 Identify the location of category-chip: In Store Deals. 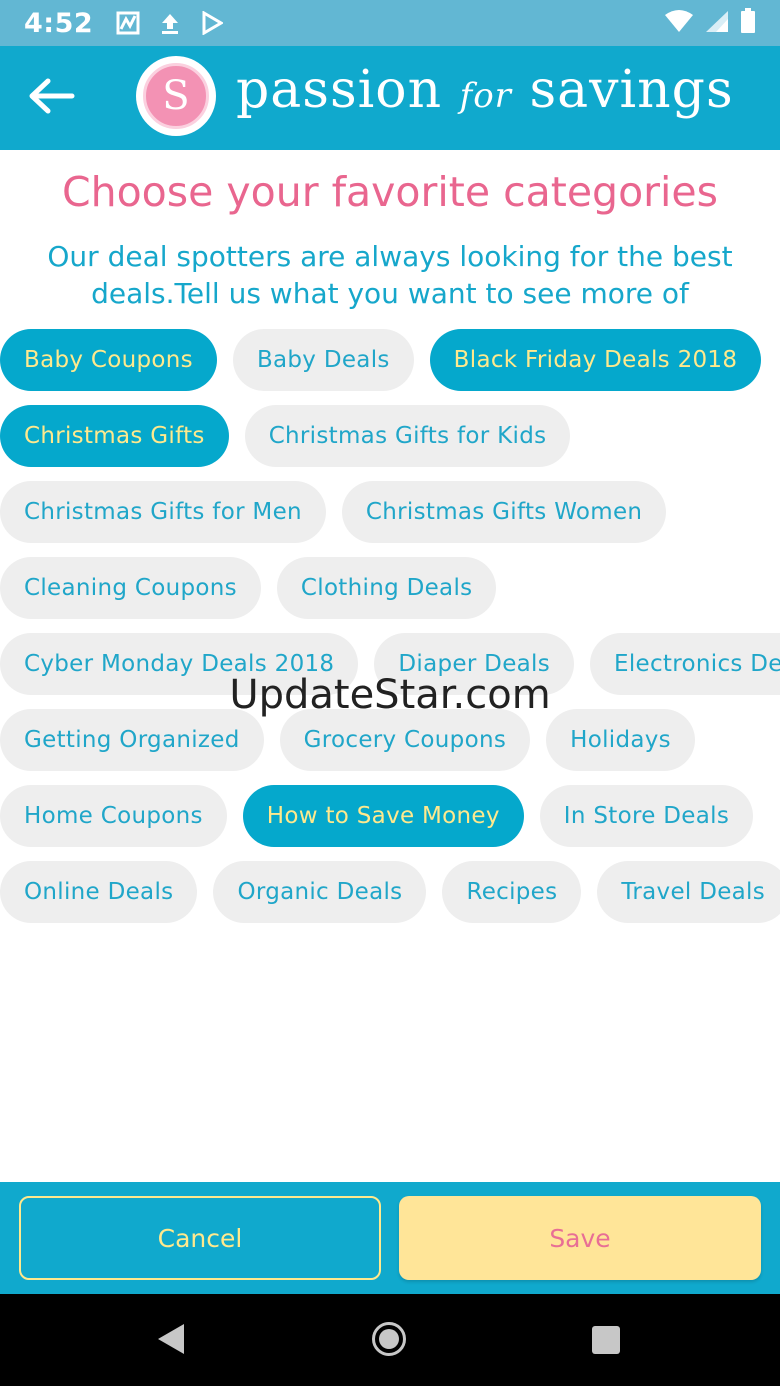
(646, 816).